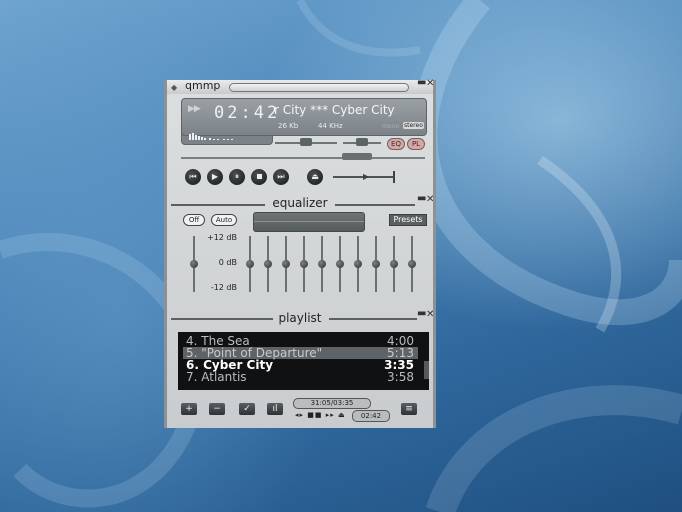 The height and width of the screenshot is (512, 682). Describe the element at coordinates (413, 125) in the screenshot. I see `stereo-indicator: stereo` at that location.